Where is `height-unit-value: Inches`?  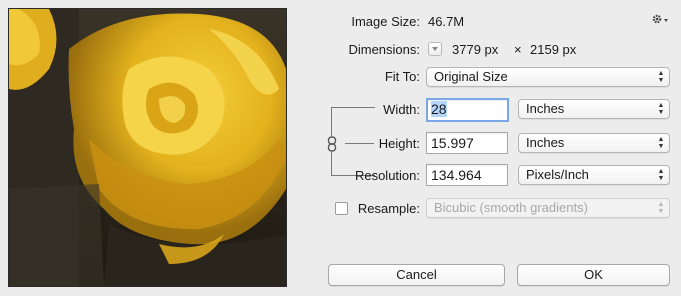 height-unit-value: Inches is located at coordinates (545, 142).